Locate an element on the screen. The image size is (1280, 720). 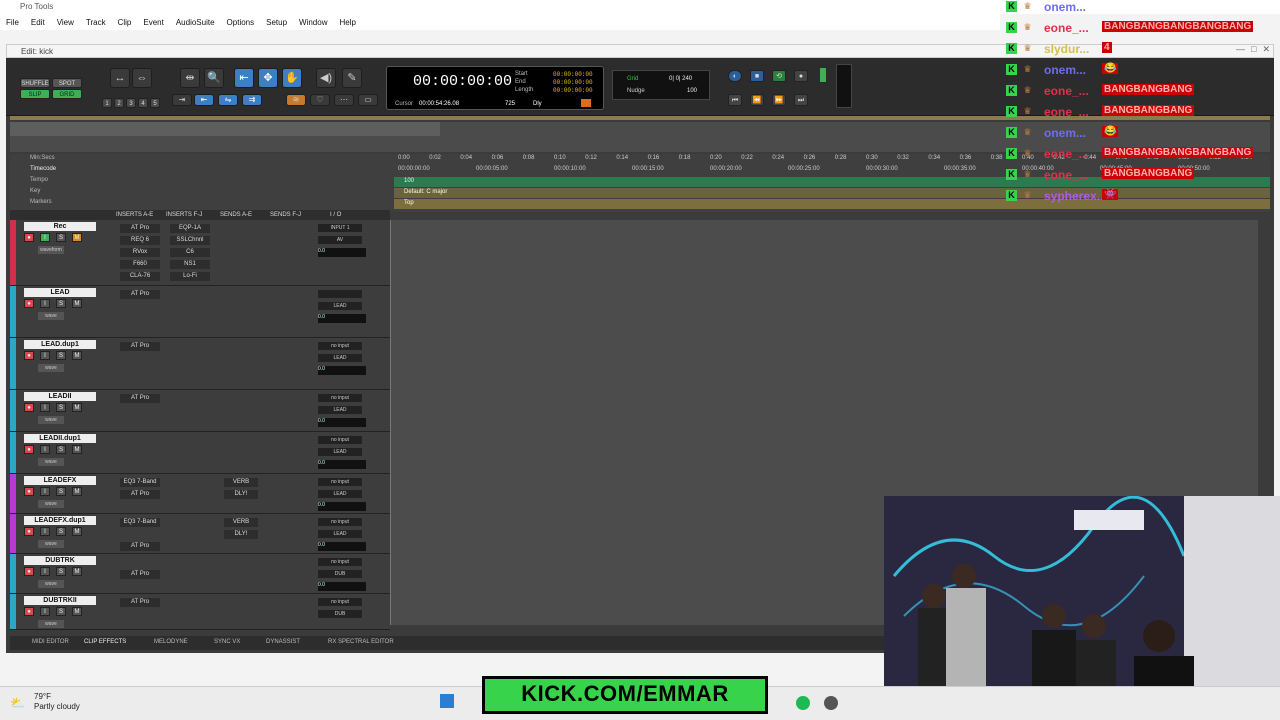
track-leadii-dup1: LEADII.dup1 ● I S Mwave no input LEAD 0.0 is located at coordinates (200, 453).